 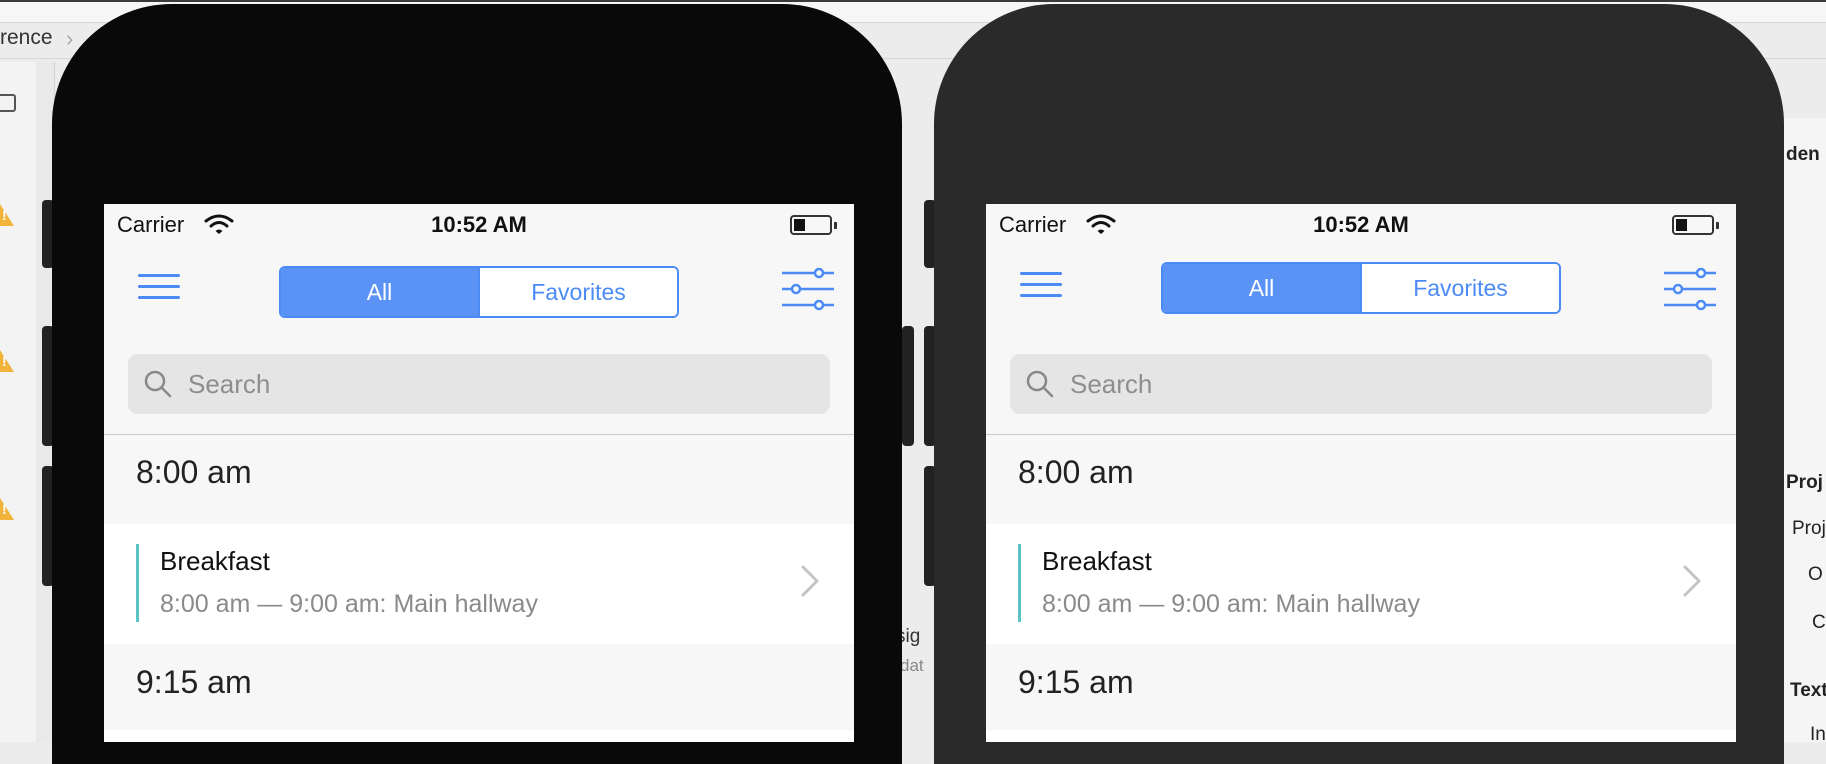 I want to click on navigator-strip, so click(x=18, y=402).